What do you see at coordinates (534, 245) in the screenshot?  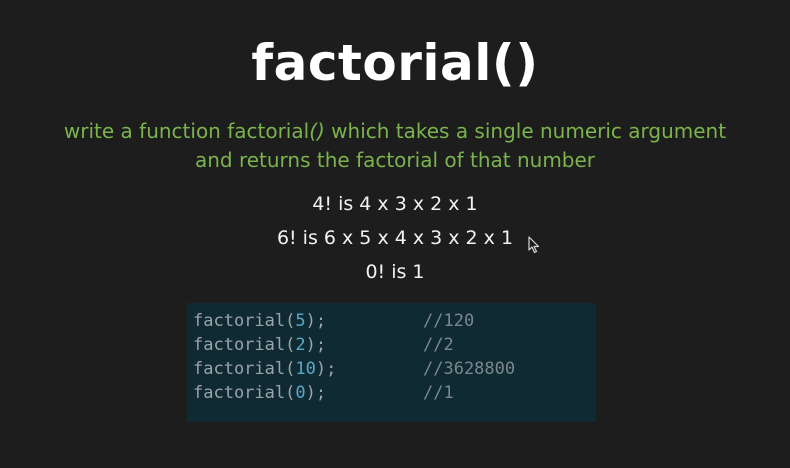 I see `mouse-pointer-icon` at bounding box center [534, 245].